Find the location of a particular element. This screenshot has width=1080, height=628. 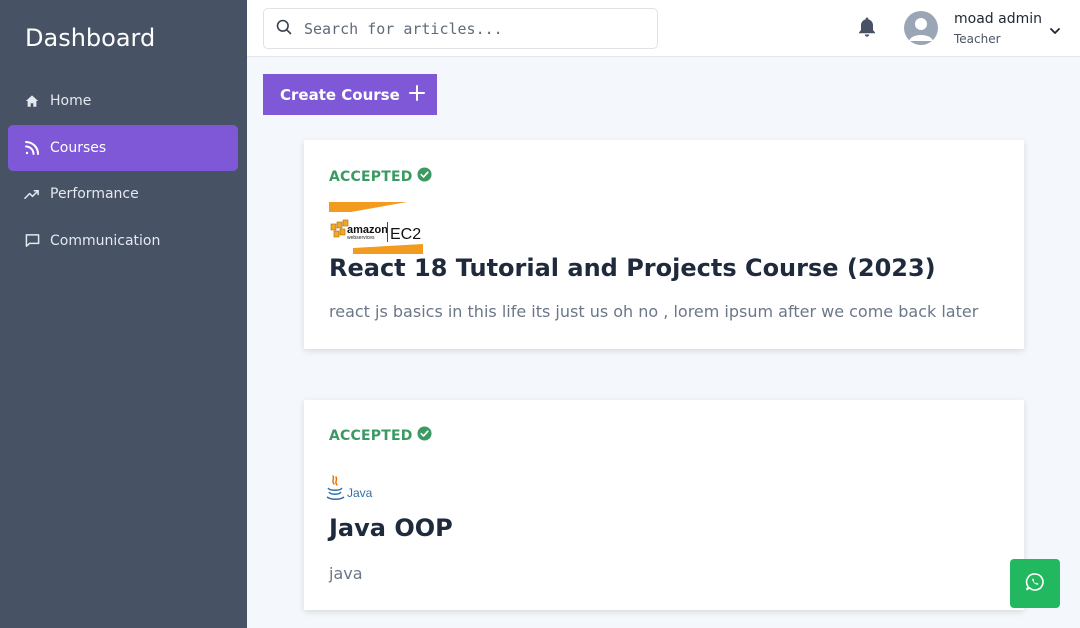

trend-up-icon is located at coordinates (32, 194).